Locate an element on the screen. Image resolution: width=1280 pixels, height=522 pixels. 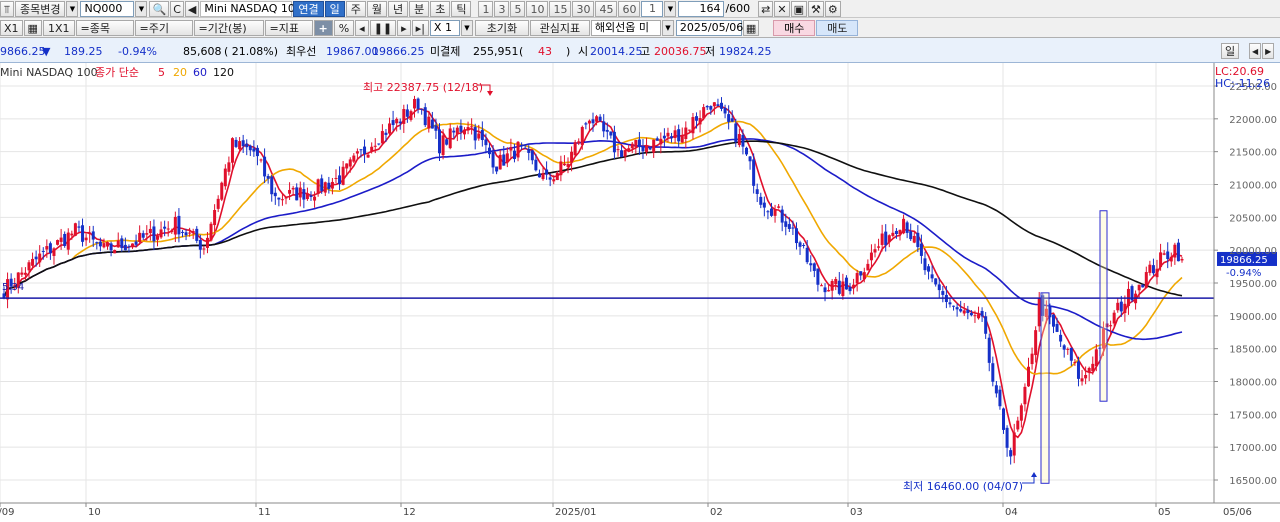
item-button: =종목 is located at coordinates (104, 27).